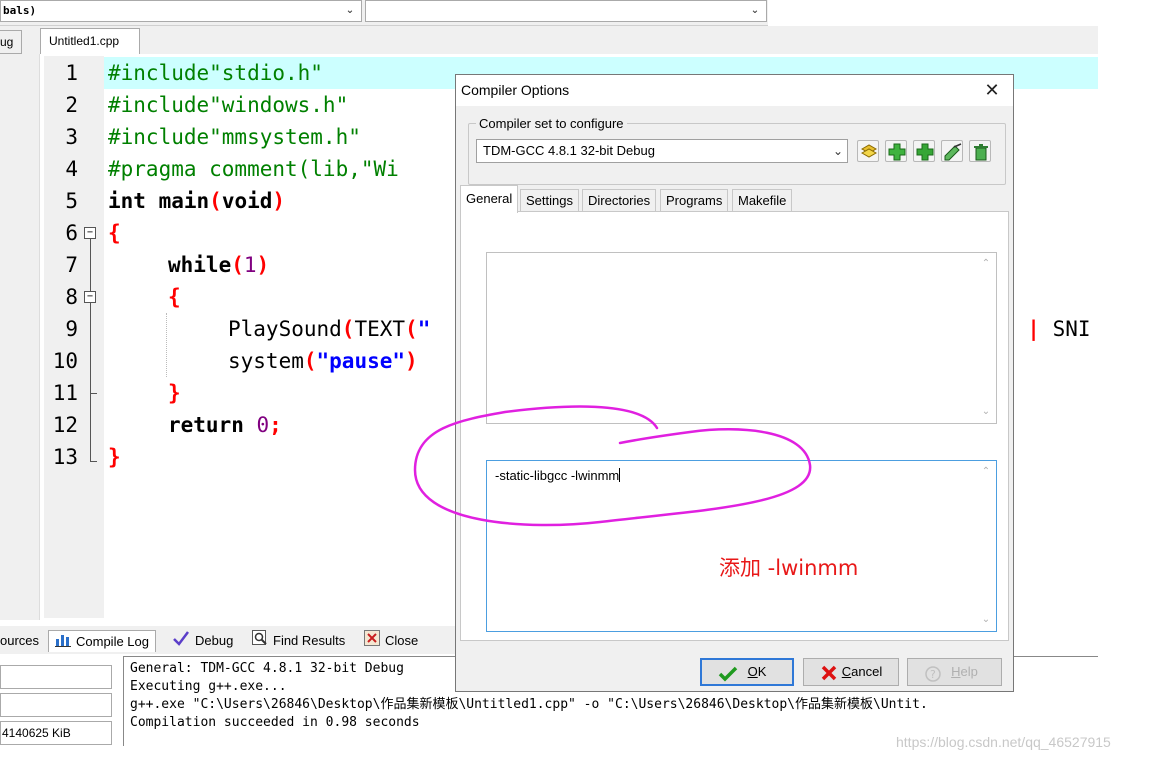 The width and height of the screenshot is (1150, 761). I want to click on delete-compiler-set-button, so click(980, 151).